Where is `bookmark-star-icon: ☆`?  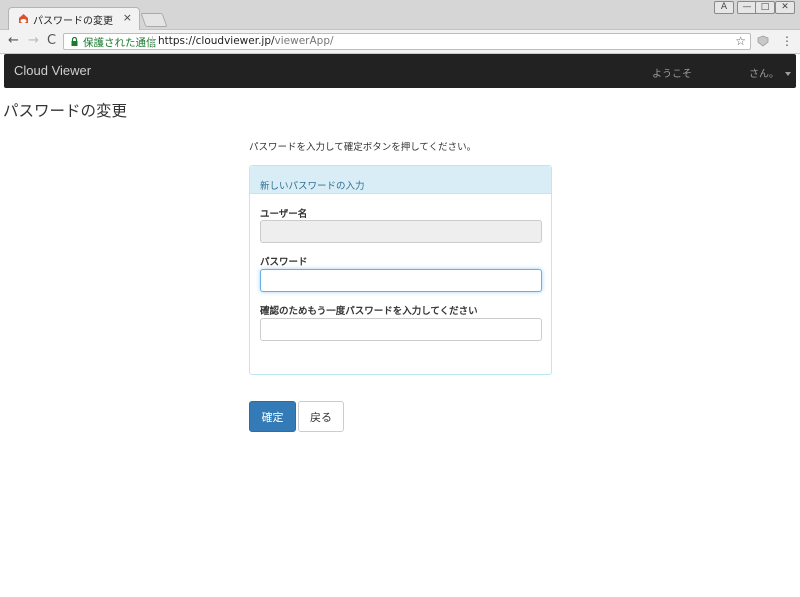 bookmark-star-icon: ☆ is located at coordinates (740, 41).